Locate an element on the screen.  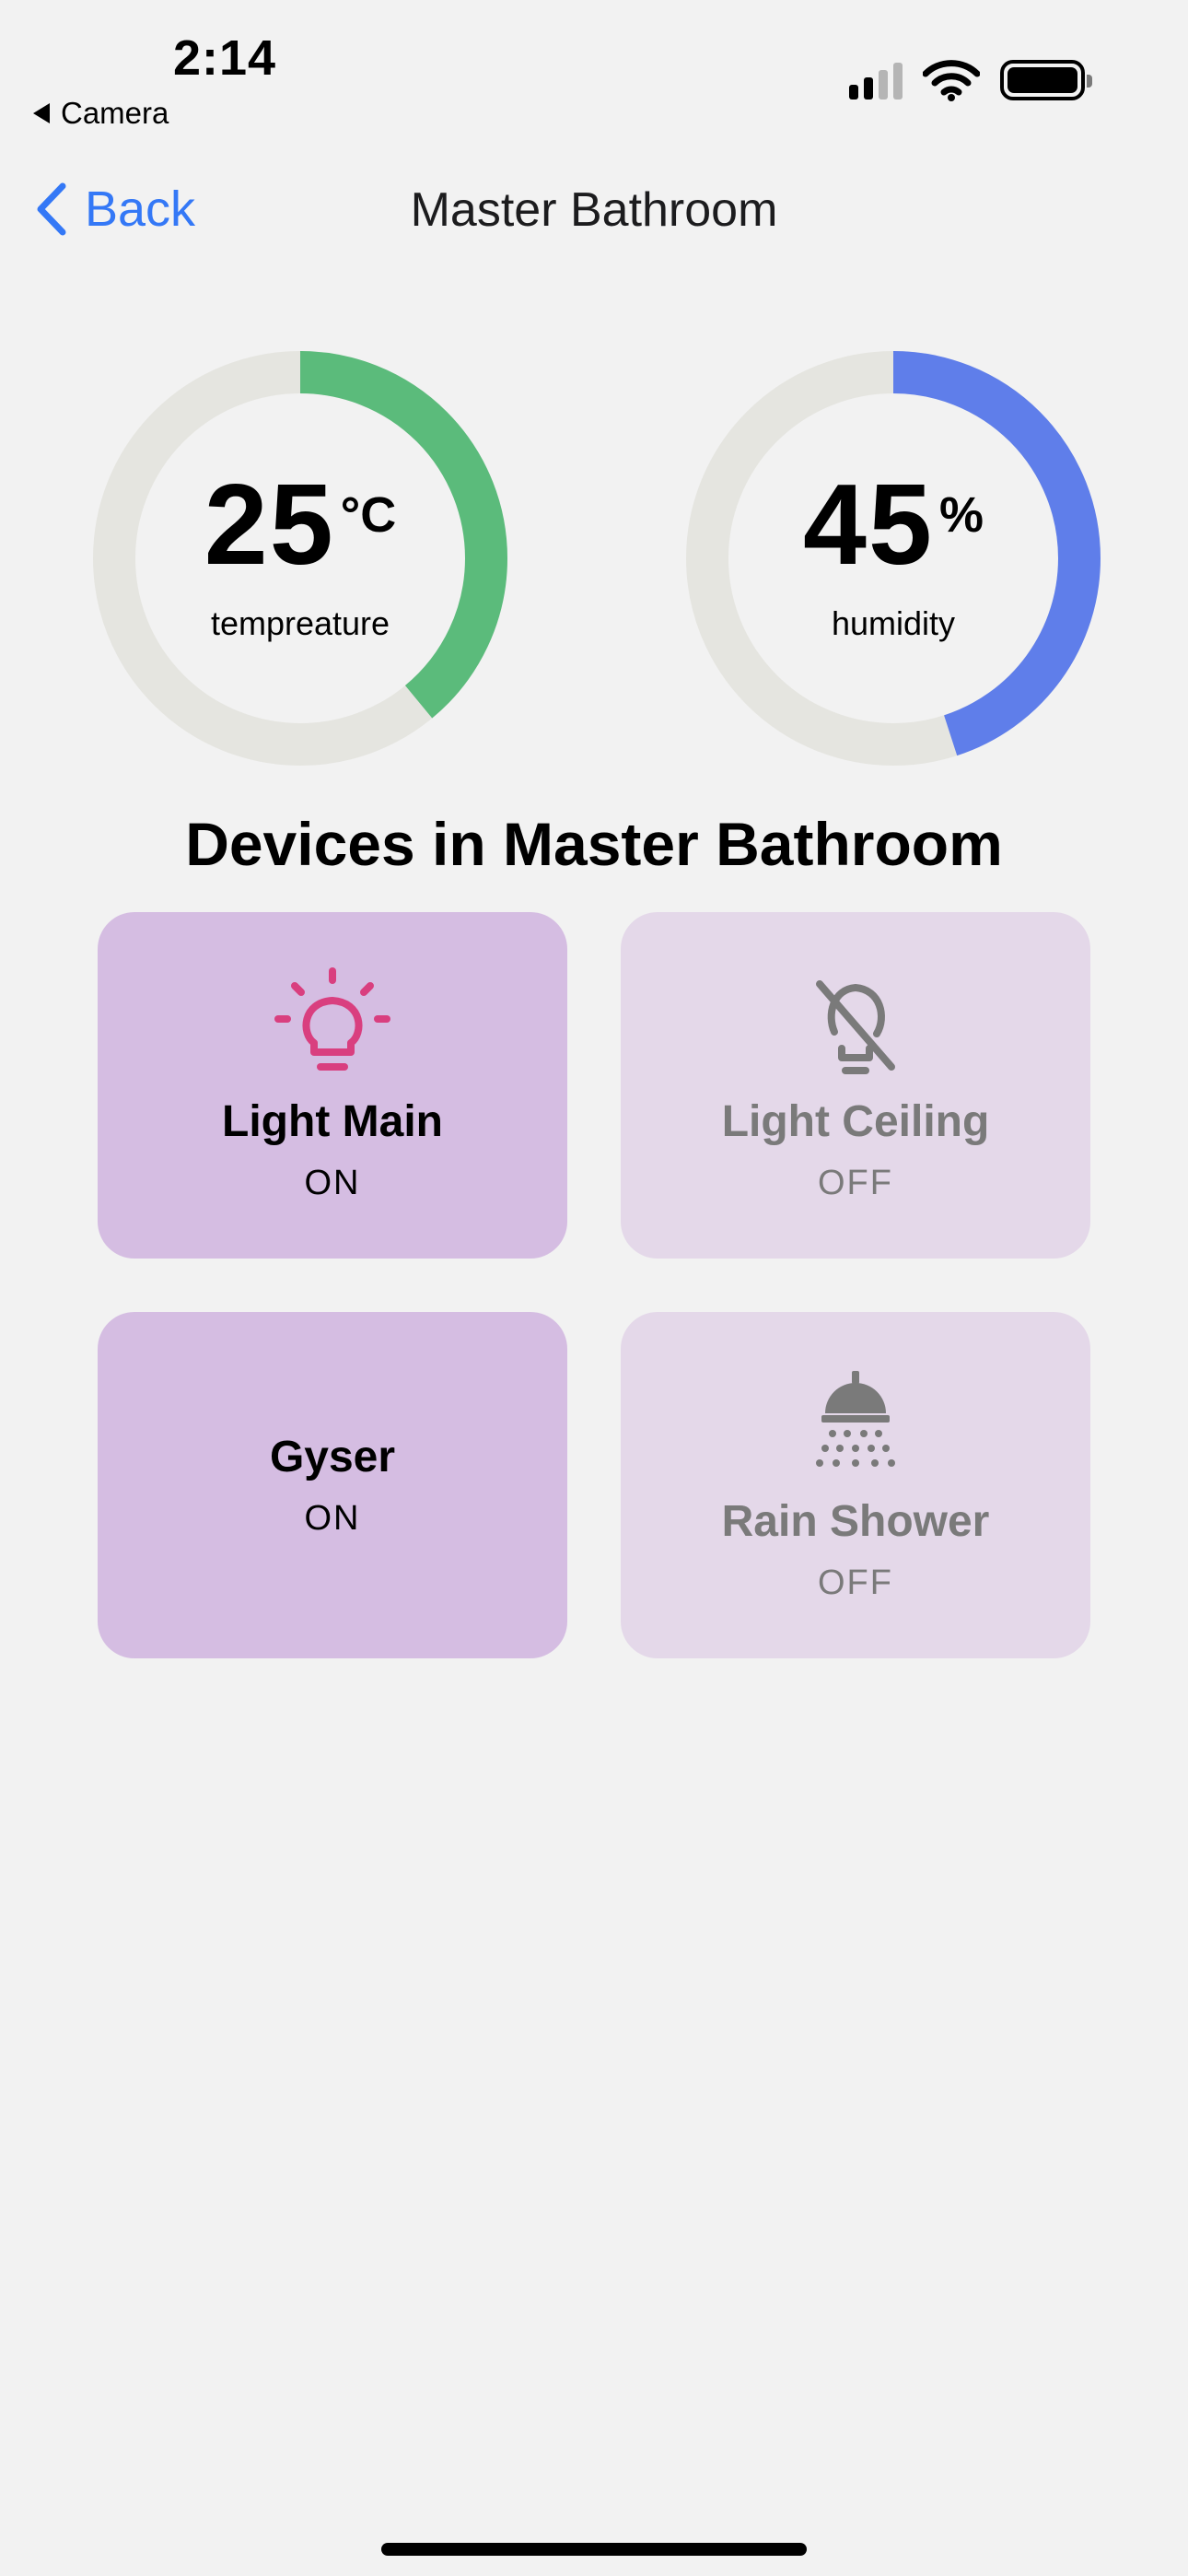
status-time: 2:14 is located at coordinates (225, 58).